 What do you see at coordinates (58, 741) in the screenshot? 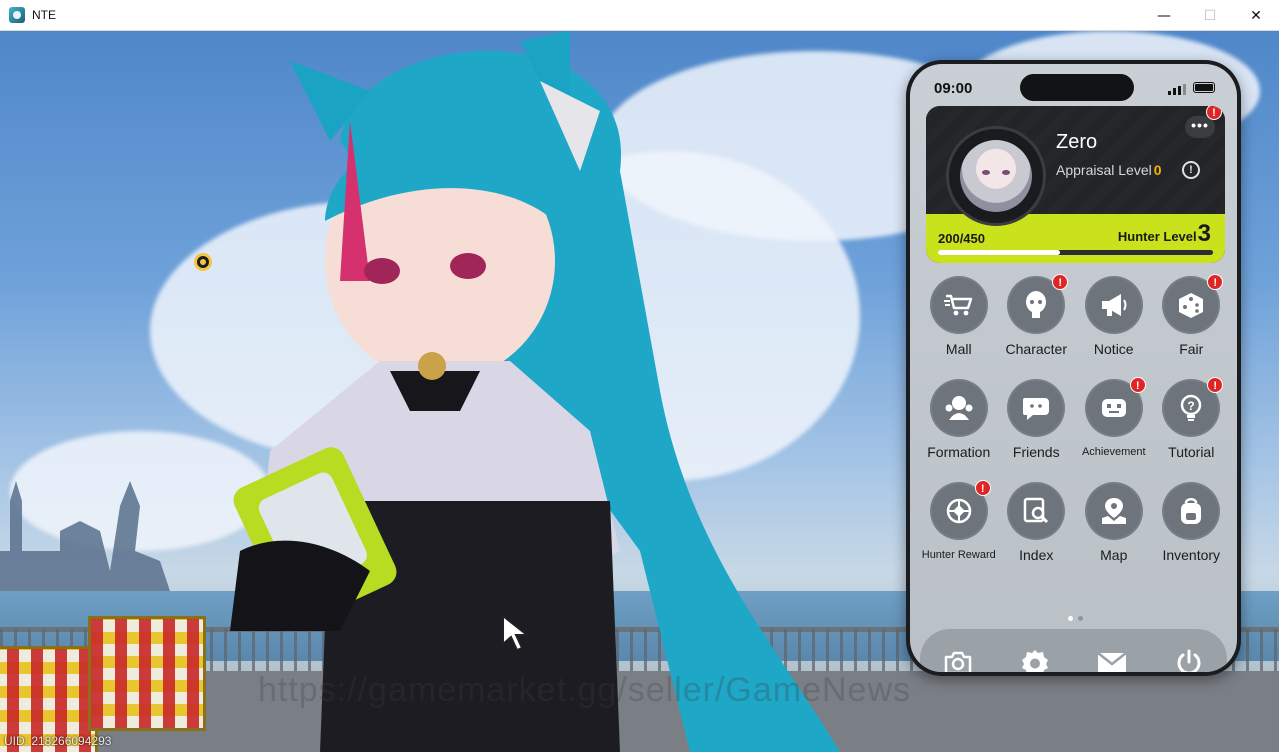
I see `player-uid: UID: 218266094293` at bounding box center [58, 741].